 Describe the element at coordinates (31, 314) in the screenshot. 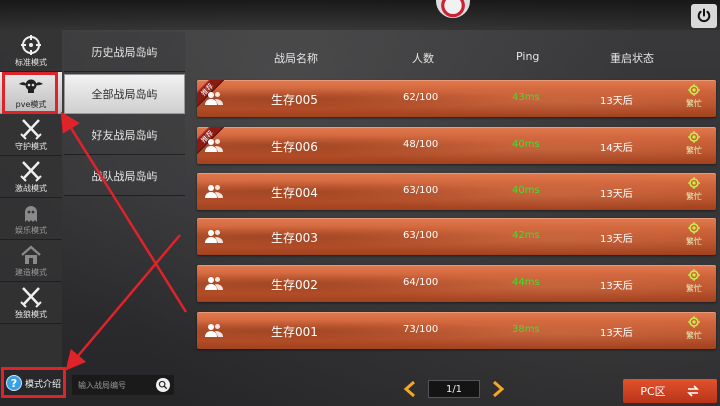

I see `mode-label: 独狼模式` at that location.